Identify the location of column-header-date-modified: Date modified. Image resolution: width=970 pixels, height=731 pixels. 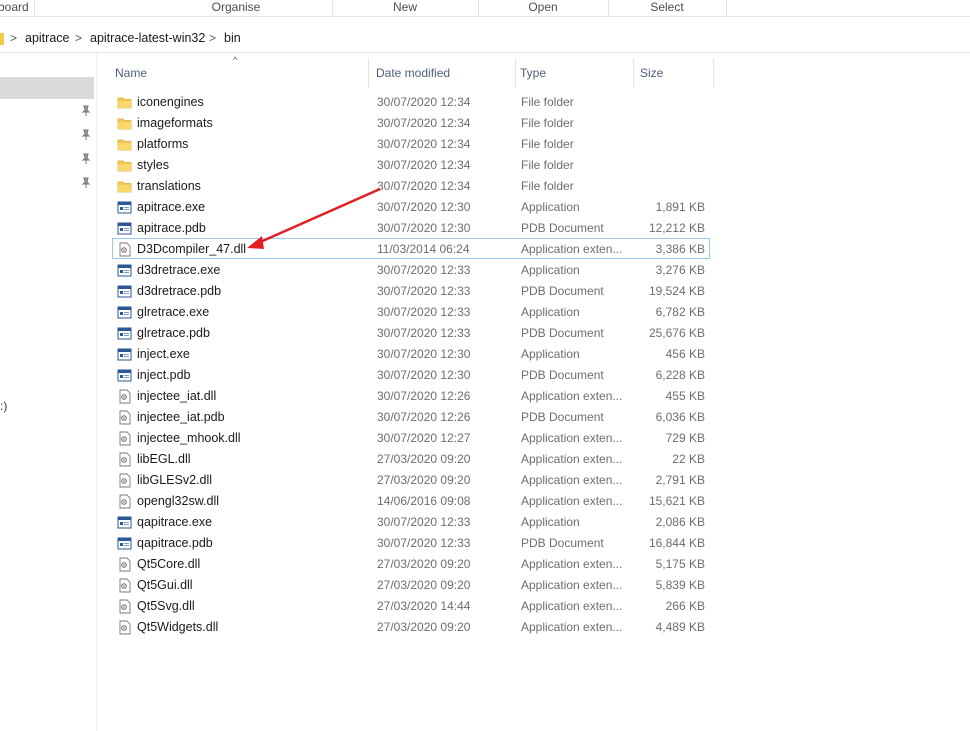
(444, 73).